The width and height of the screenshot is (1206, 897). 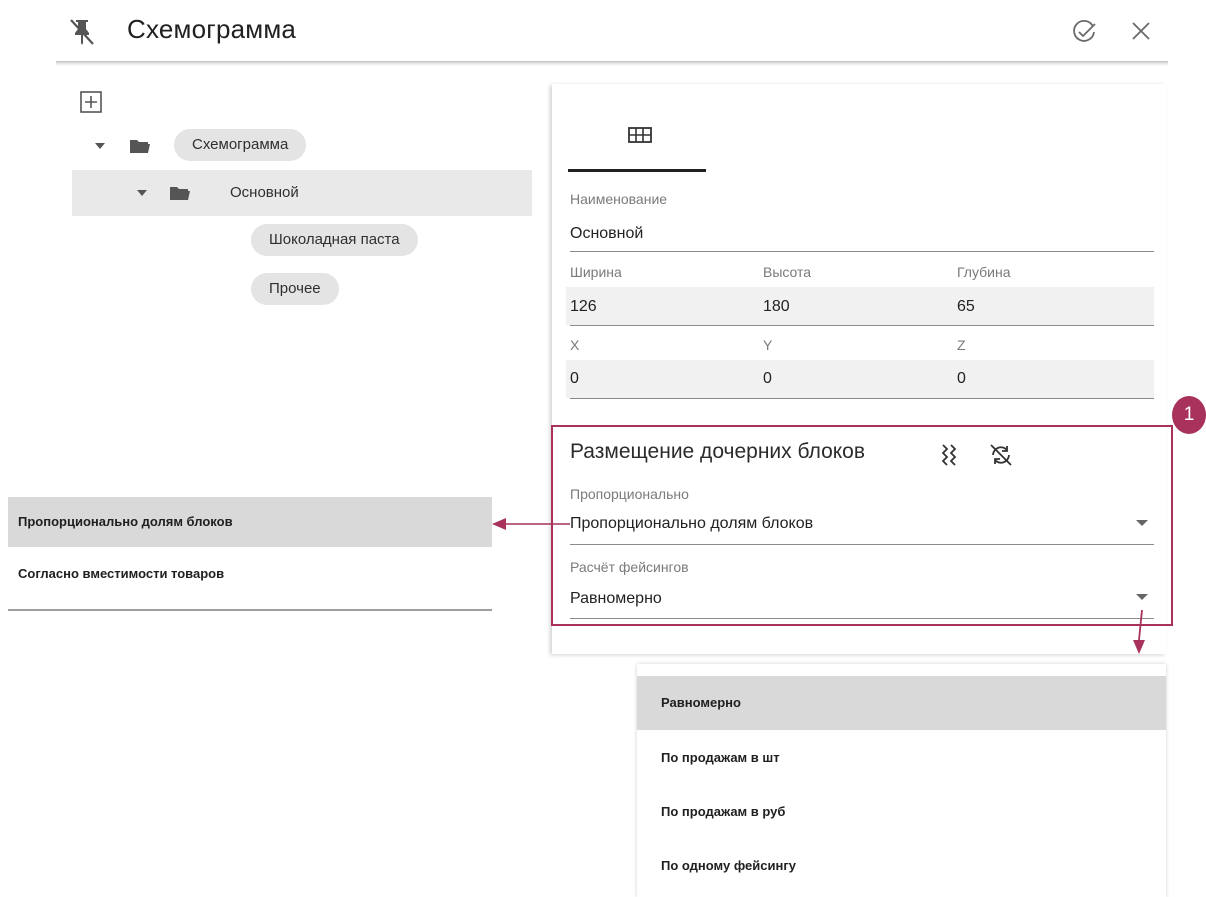 I want to click on tree-node-root: Схемограмма, so click(x=220, y=145).